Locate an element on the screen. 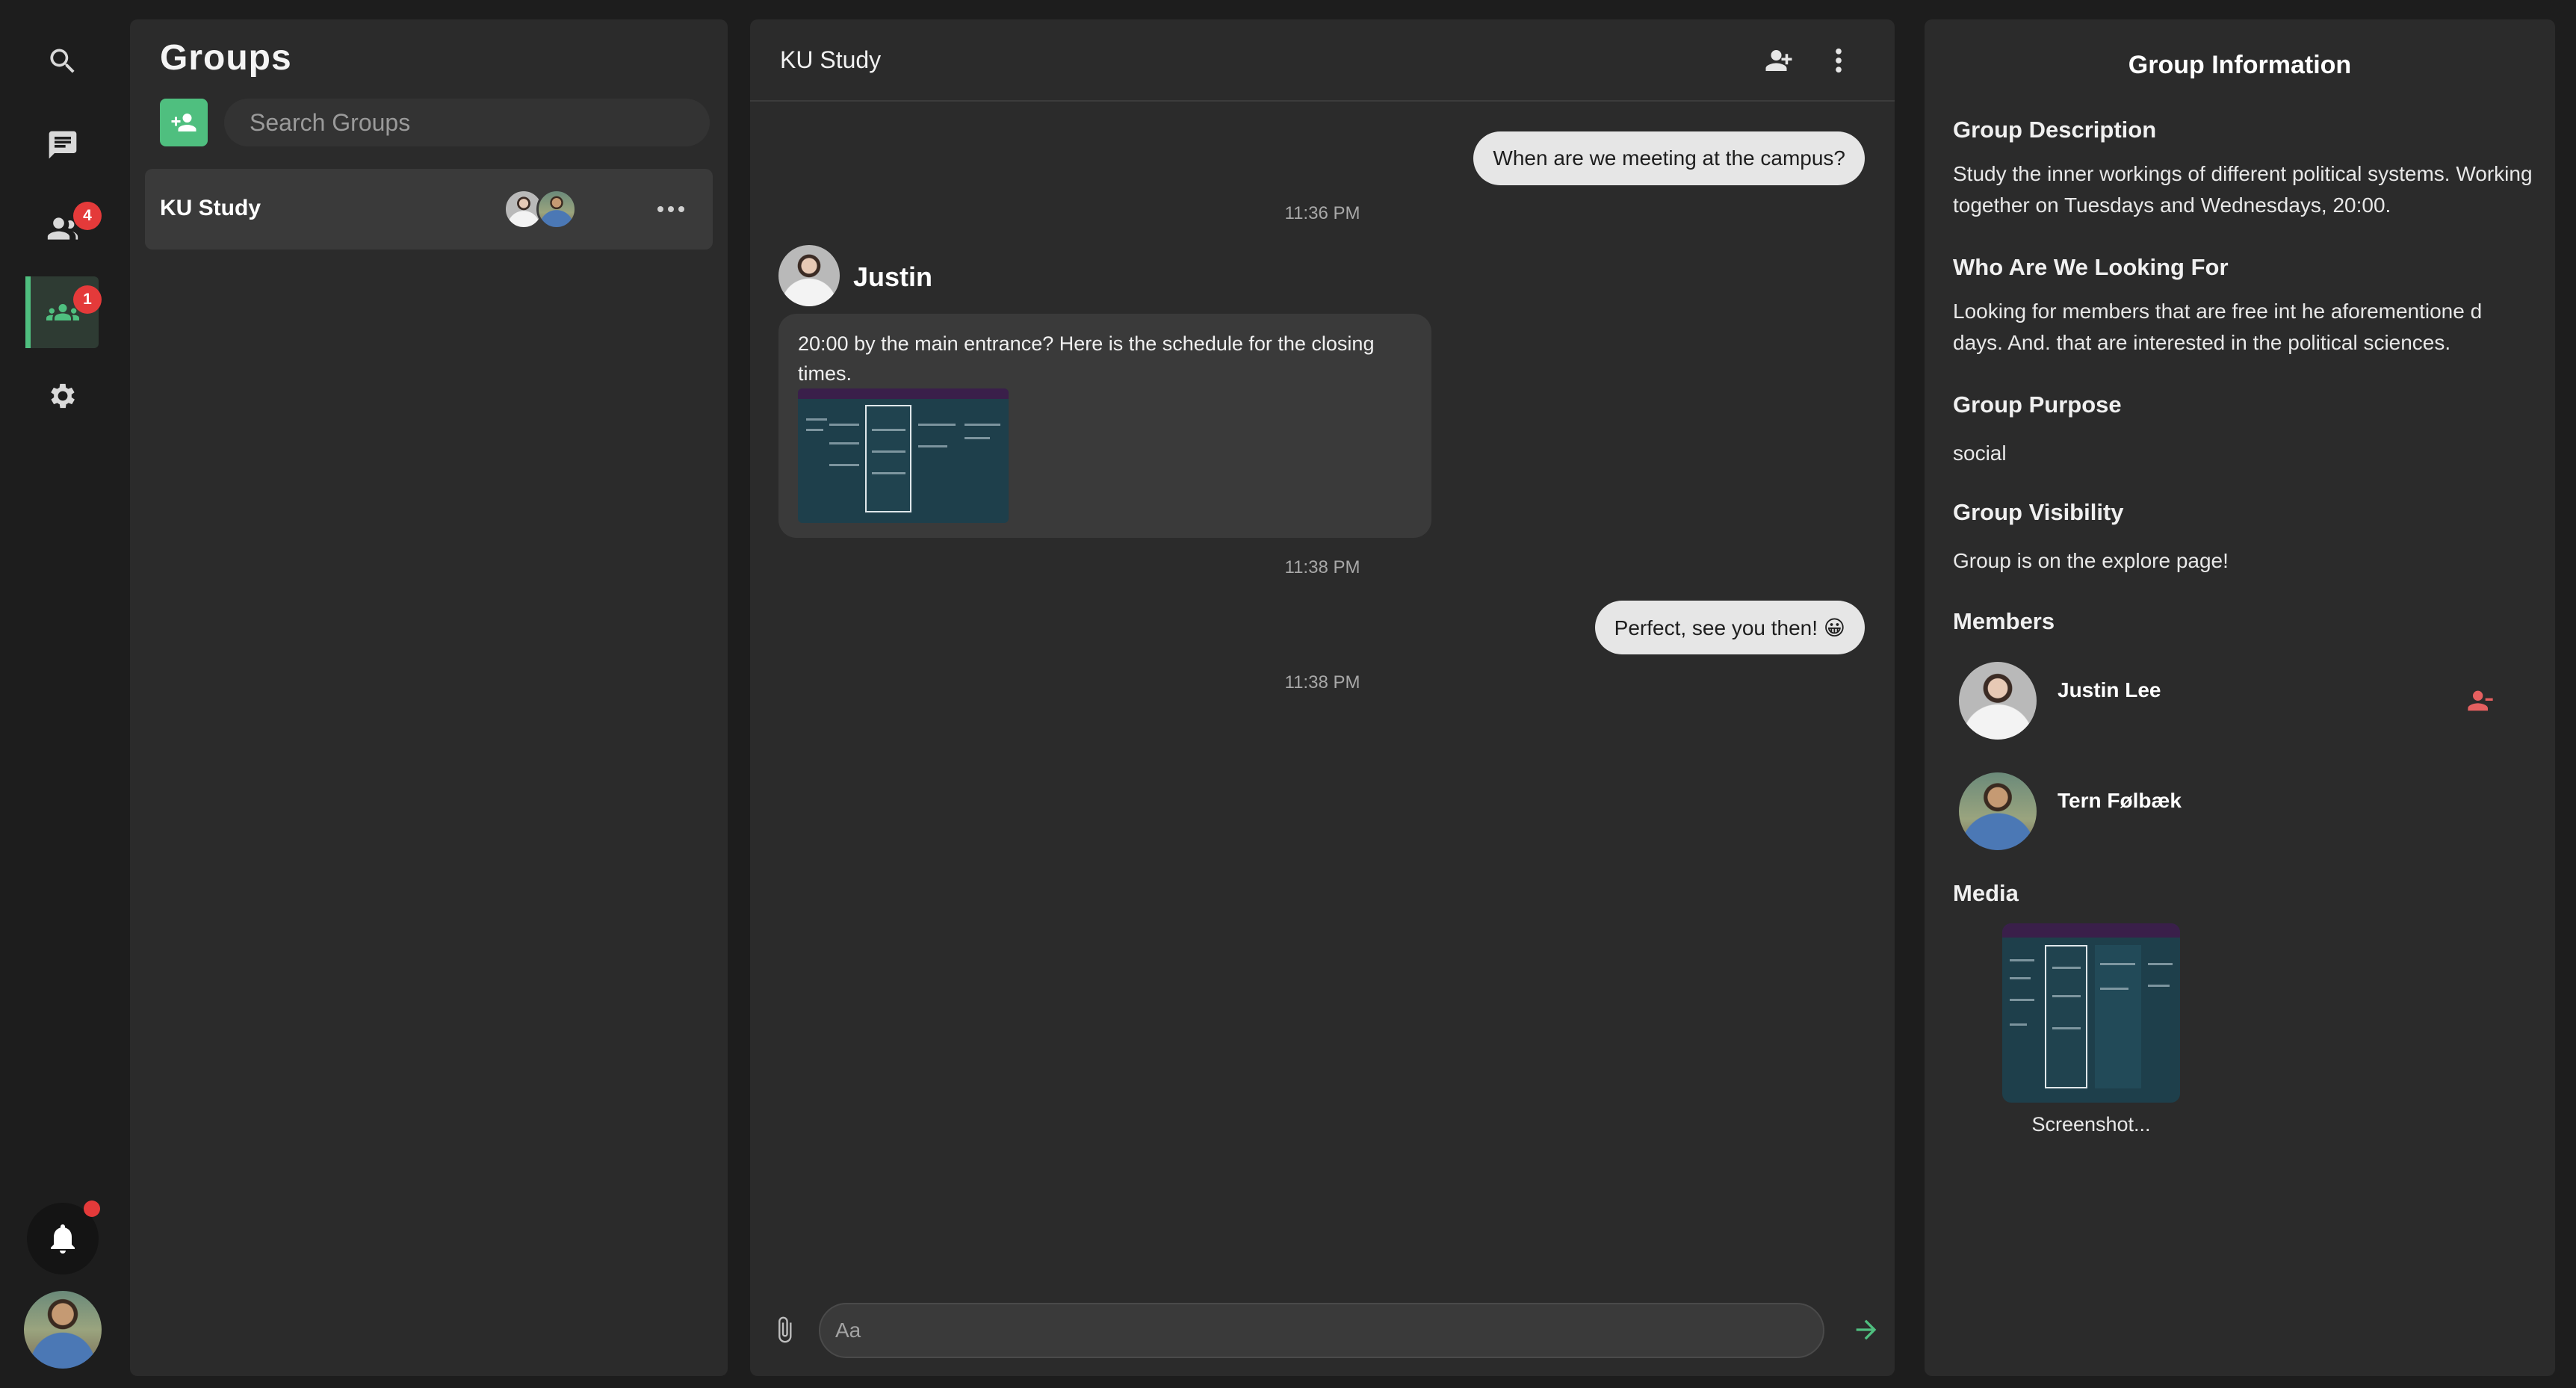 The image size is (2576, 1388). more-vertical-icon is located at coordinates (1839, 61).